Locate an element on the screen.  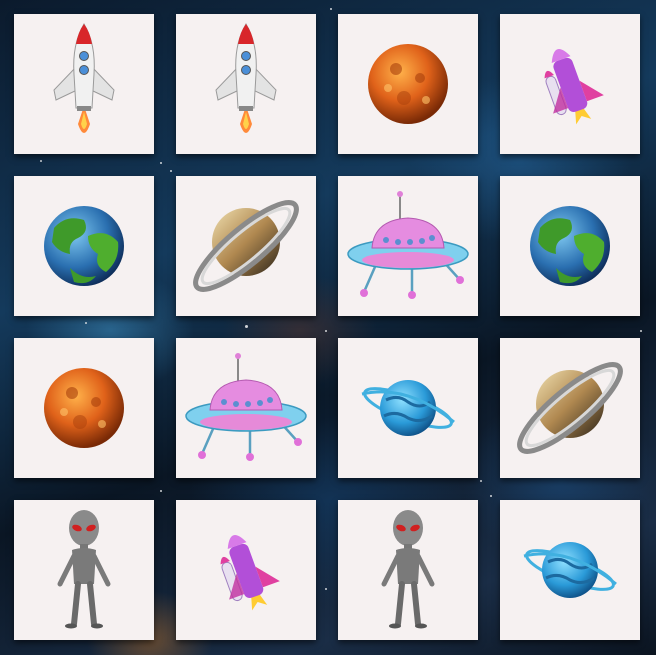
card-r1-c2 is located at coordinates (246, 84).